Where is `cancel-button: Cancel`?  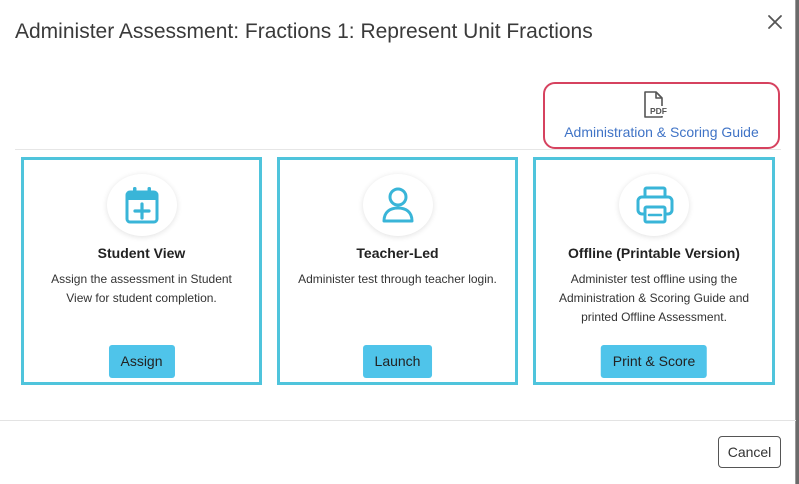 cancel-button: Cancel is located at coordinates (749, 452).